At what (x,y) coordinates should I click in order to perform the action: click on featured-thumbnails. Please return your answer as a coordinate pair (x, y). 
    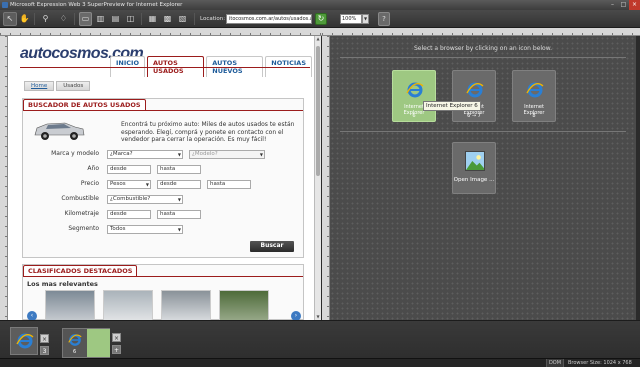
    Looking at the image, I should click on (161, 305).